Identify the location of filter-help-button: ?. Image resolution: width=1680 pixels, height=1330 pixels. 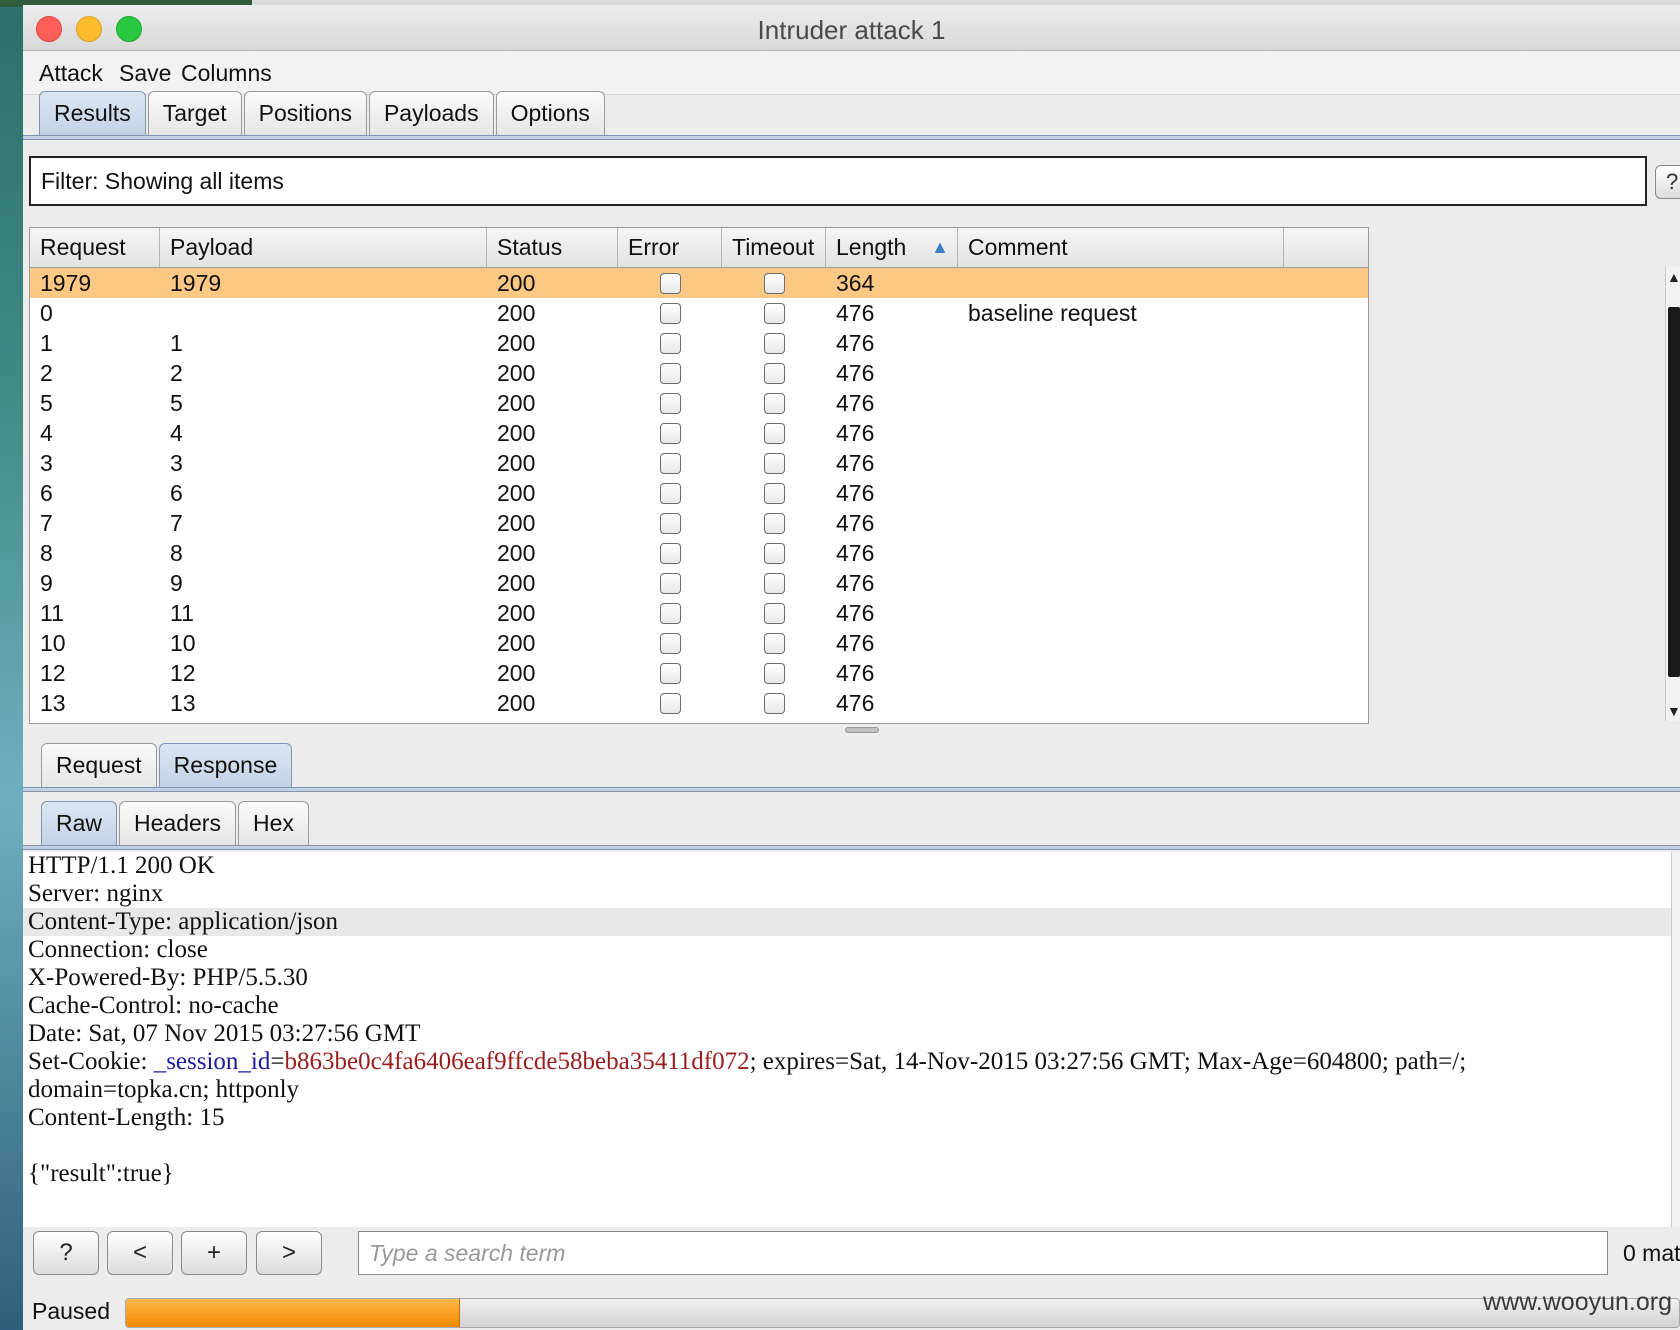
(1667, 182).